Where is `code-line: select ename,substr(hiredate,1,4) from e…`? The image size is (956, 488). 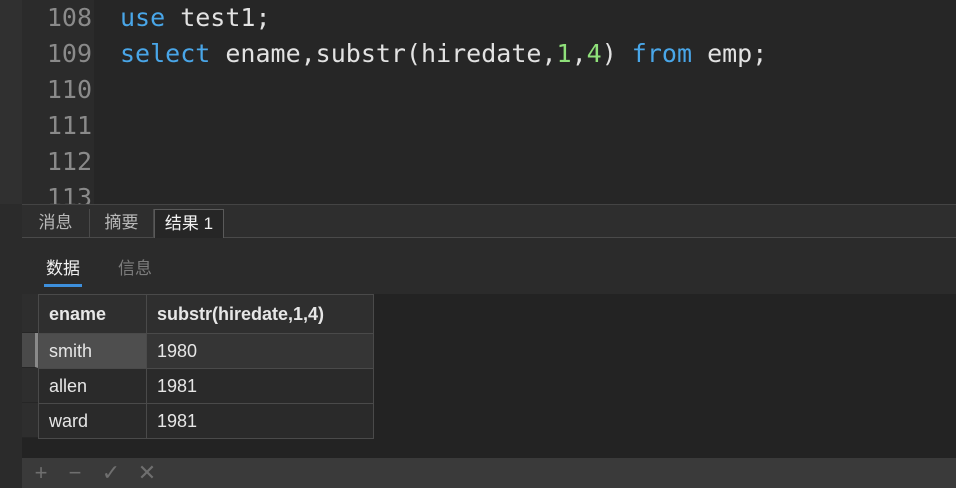
code-line: select ename,substr(hiredate,1,4) from e… is located at coordinates (443, 54).